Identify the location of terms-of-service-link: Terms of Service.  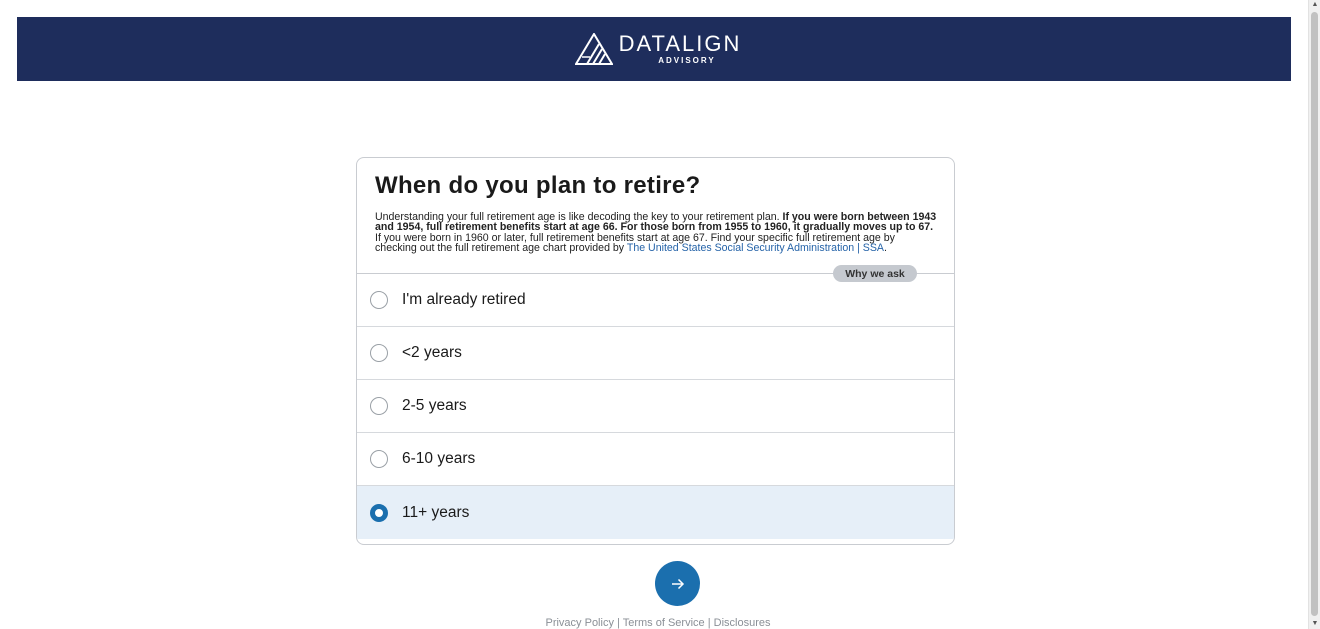
(664, 623).